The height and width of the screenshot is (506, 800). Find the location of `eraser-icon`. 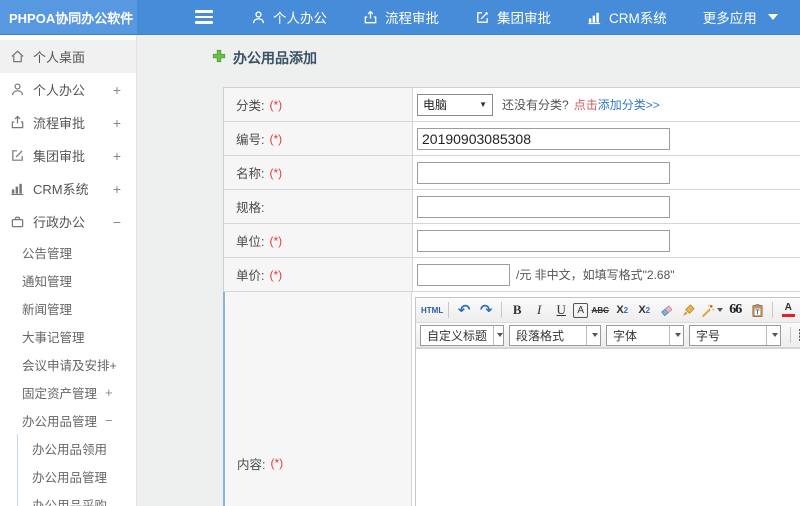

eraser-icon is located at coordinates (666, 310).